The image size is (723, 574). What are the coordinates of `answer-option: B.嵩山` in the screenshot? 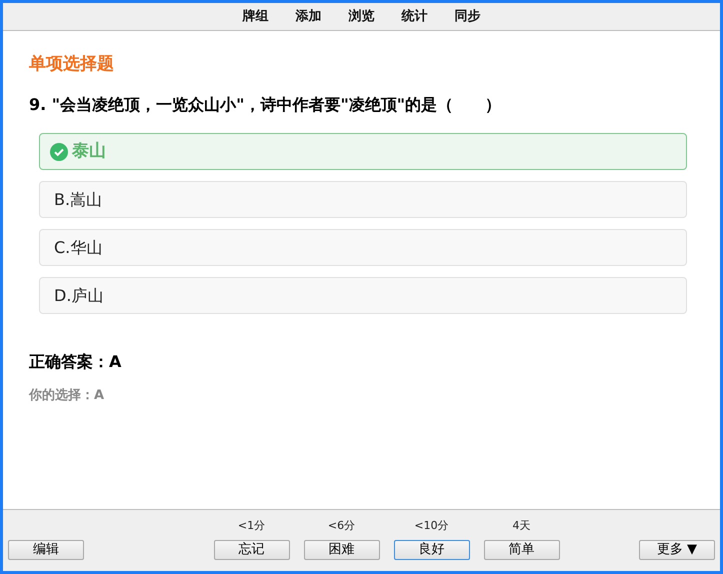 It's located at (363, 199).